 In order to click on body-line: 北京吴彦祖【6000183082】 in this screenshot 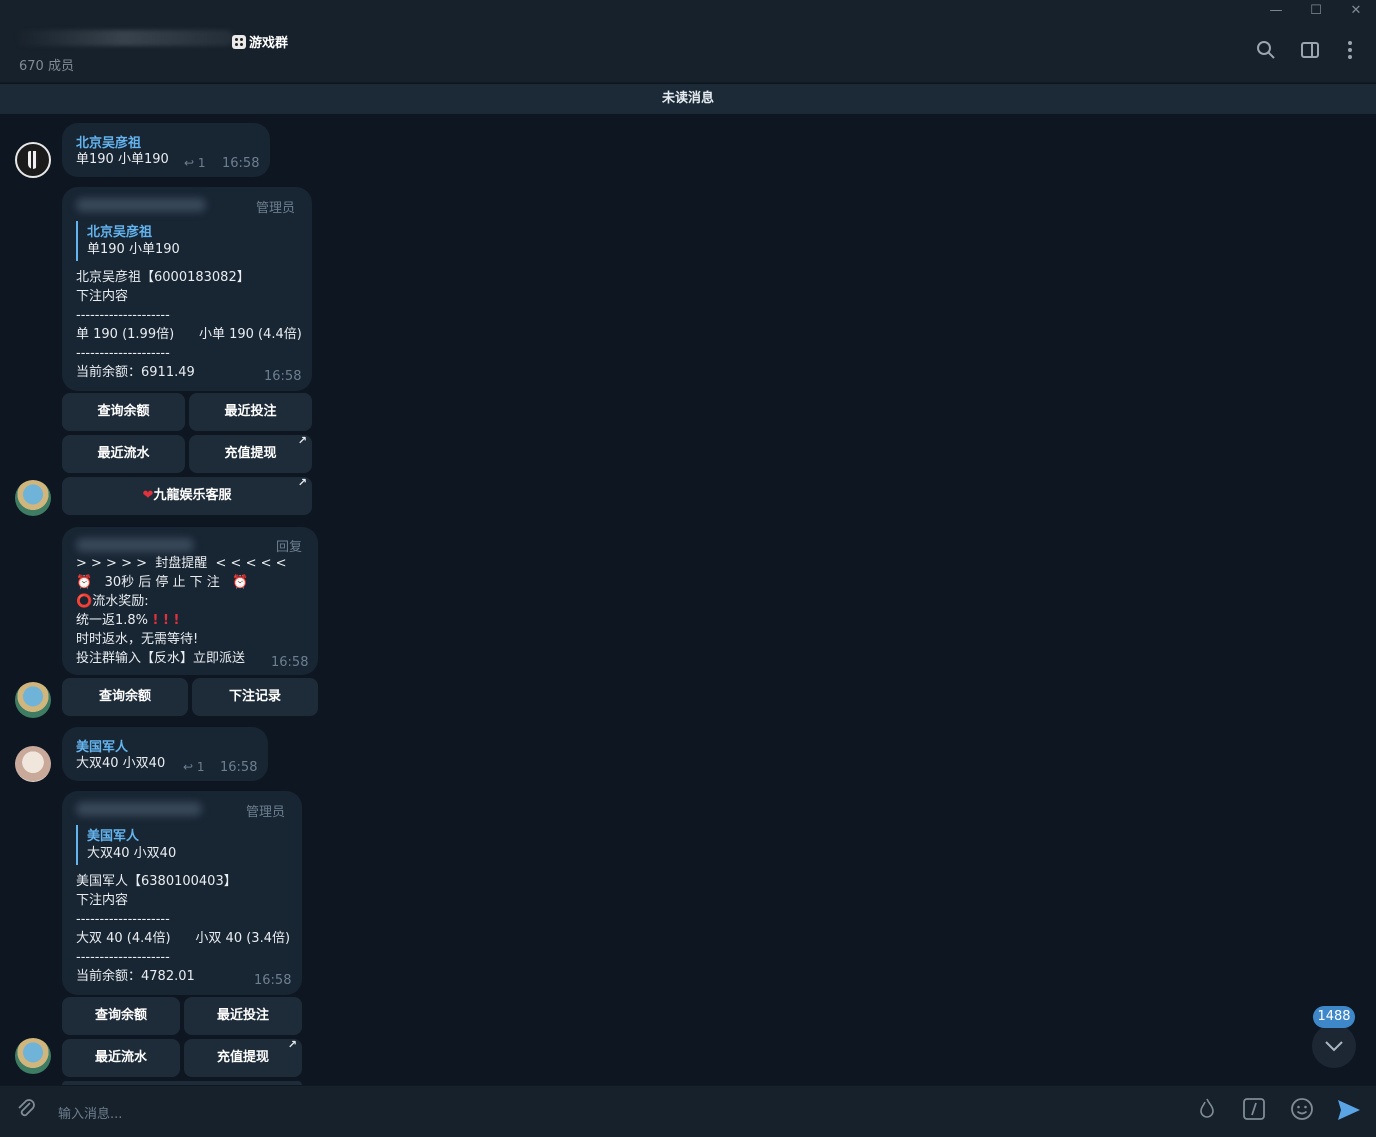, I will do `click(163, 277)`.